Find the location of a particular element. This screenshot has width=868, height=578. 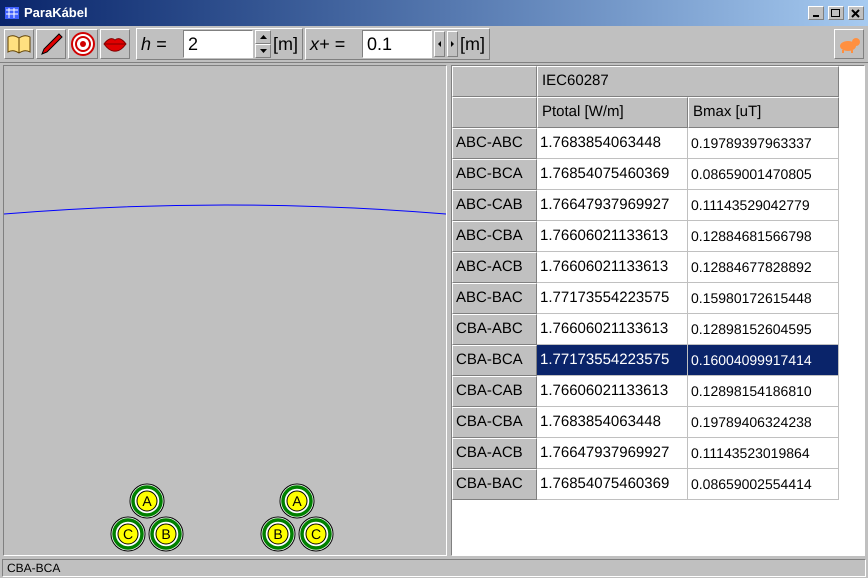

row-header: ABC-BCA is located at coordinates (494, 174).